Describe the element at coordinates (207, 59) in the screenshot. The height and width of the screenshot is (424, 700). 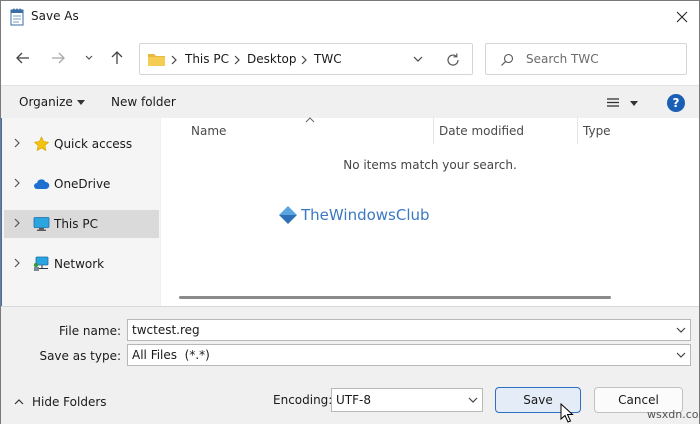
I see `breadcrumb-this-pc: This PC` at that location.